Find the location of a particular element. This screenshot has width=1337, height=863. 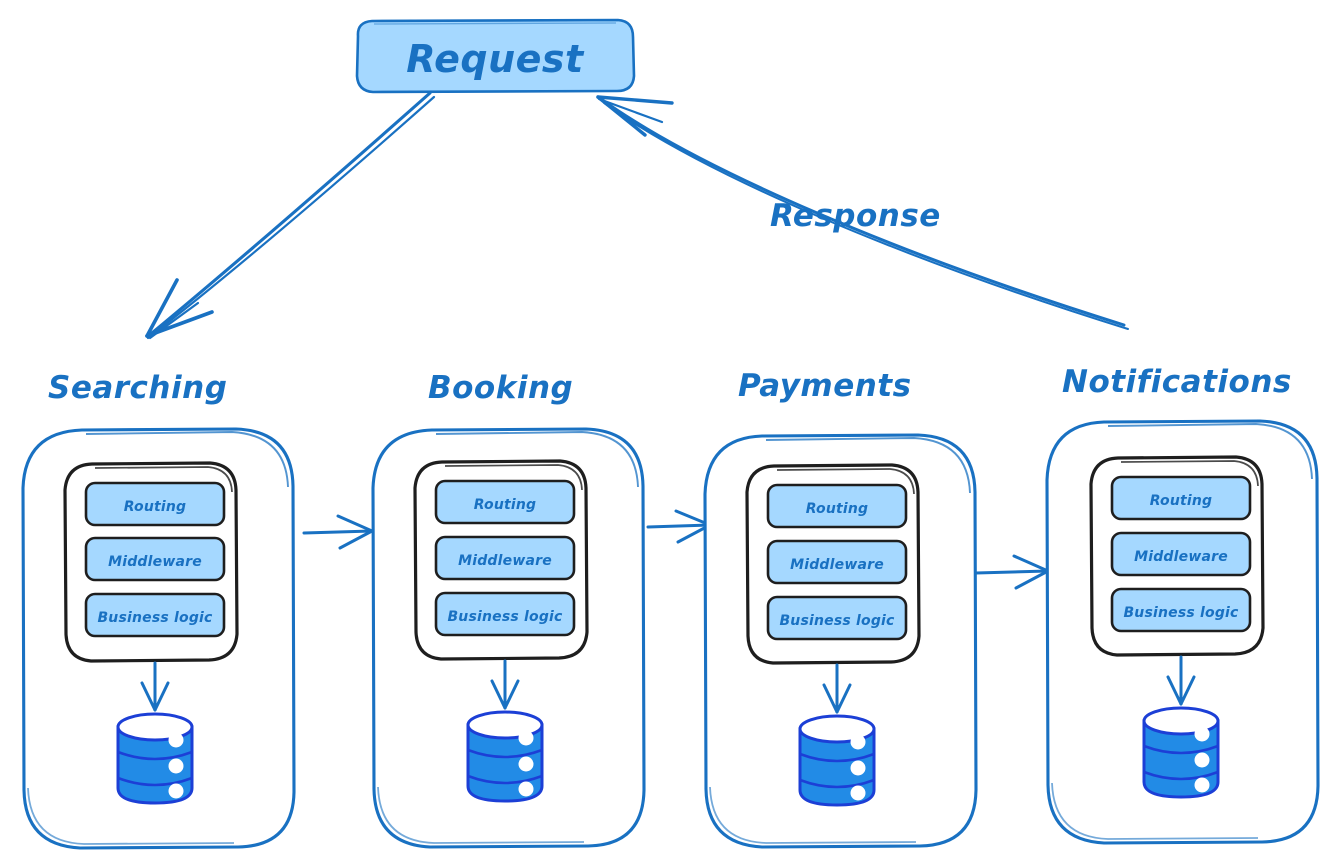

layer-box-middleware-notifications: Middleware is located at coordinates (1181, 554).